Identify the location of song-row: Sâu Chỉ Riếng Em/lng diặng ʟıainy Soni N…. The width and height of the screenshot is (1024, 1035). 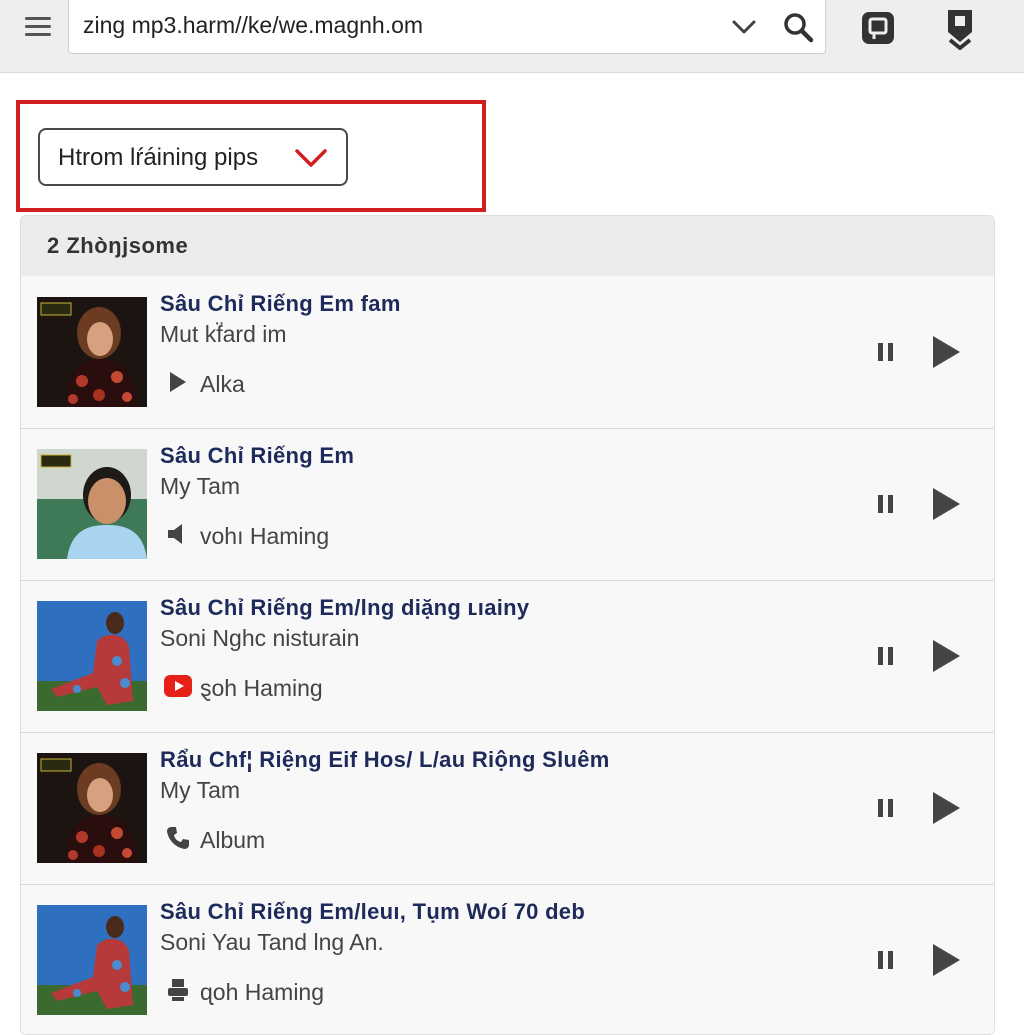
(507, 657).